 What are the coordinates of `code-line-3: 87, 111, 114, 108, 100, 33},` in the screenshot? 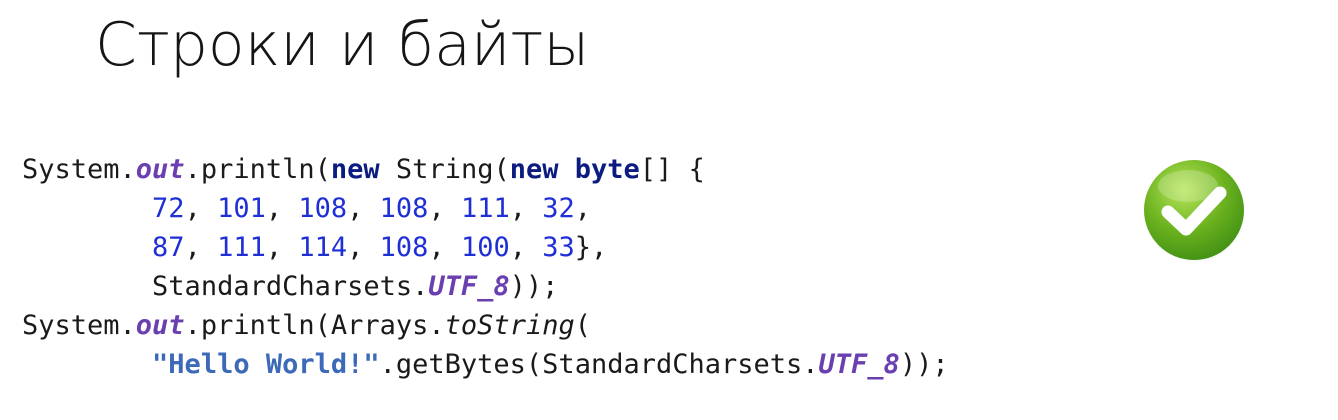 It's located at (485, 247).